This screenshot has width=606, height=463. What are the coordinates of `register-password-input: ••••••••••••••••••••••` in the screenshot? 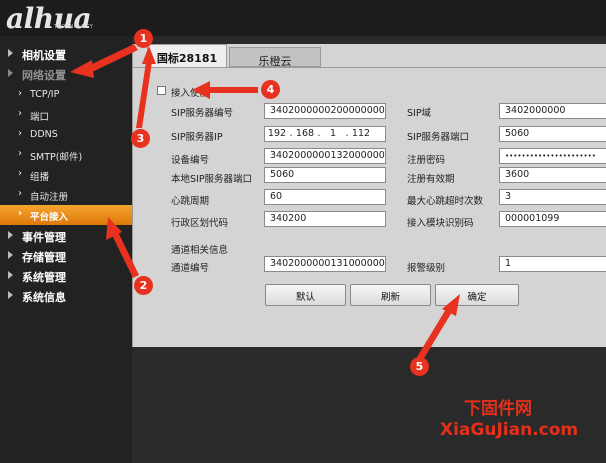 It's located at (552, 156).